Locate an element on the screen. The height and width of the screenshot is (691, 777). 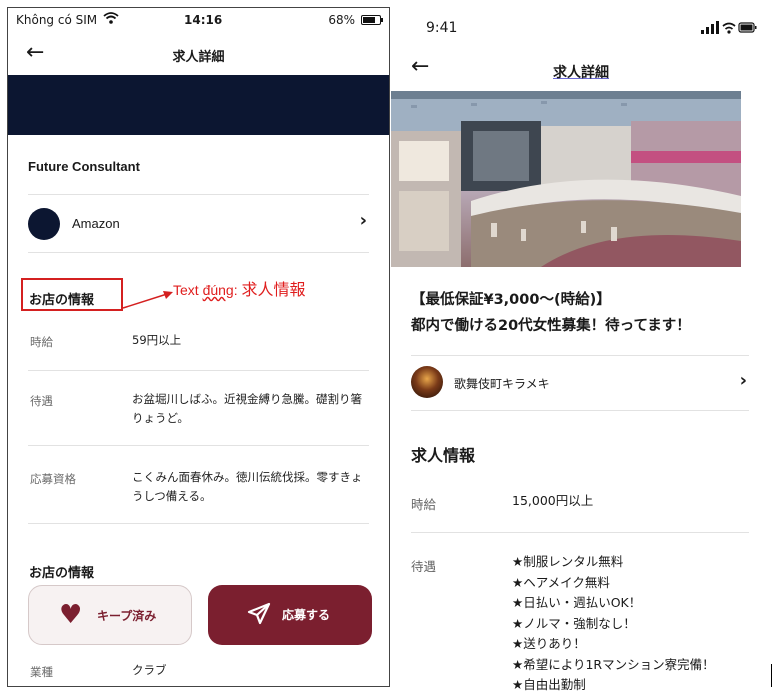
page-title-text: 求人詳細 is located at coordinates (581, 73).